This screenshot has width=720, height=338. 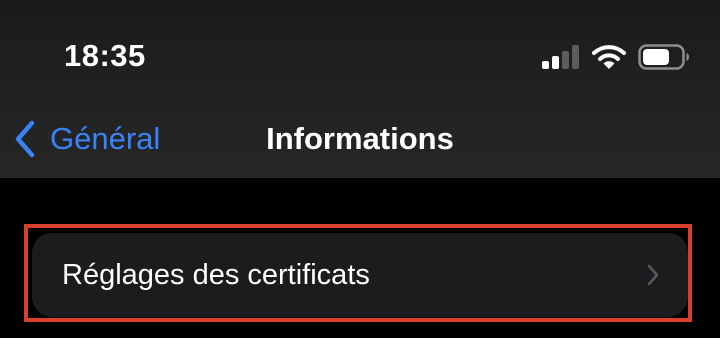 I want to click on list-item-label: Réglages des certificats, so click(x=216, y=274).